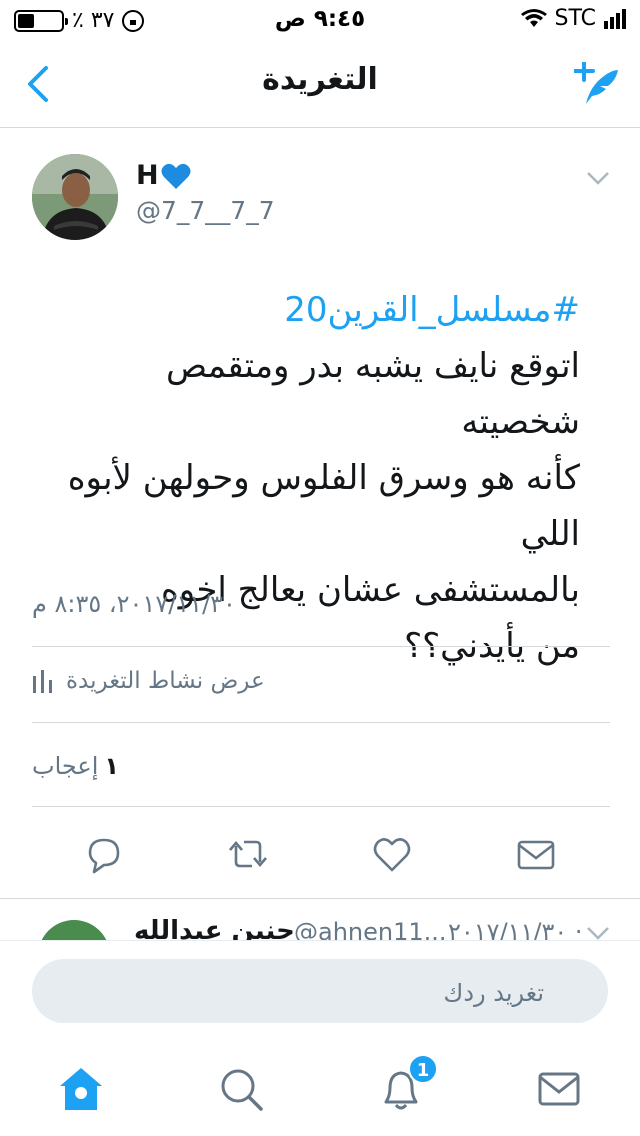 This screenshot has height=1136, width=640. What do you see at coordinates (423, 1069) in the screenshot?
I see `notifications-badge: 1` at bounding box center [423, 1069].